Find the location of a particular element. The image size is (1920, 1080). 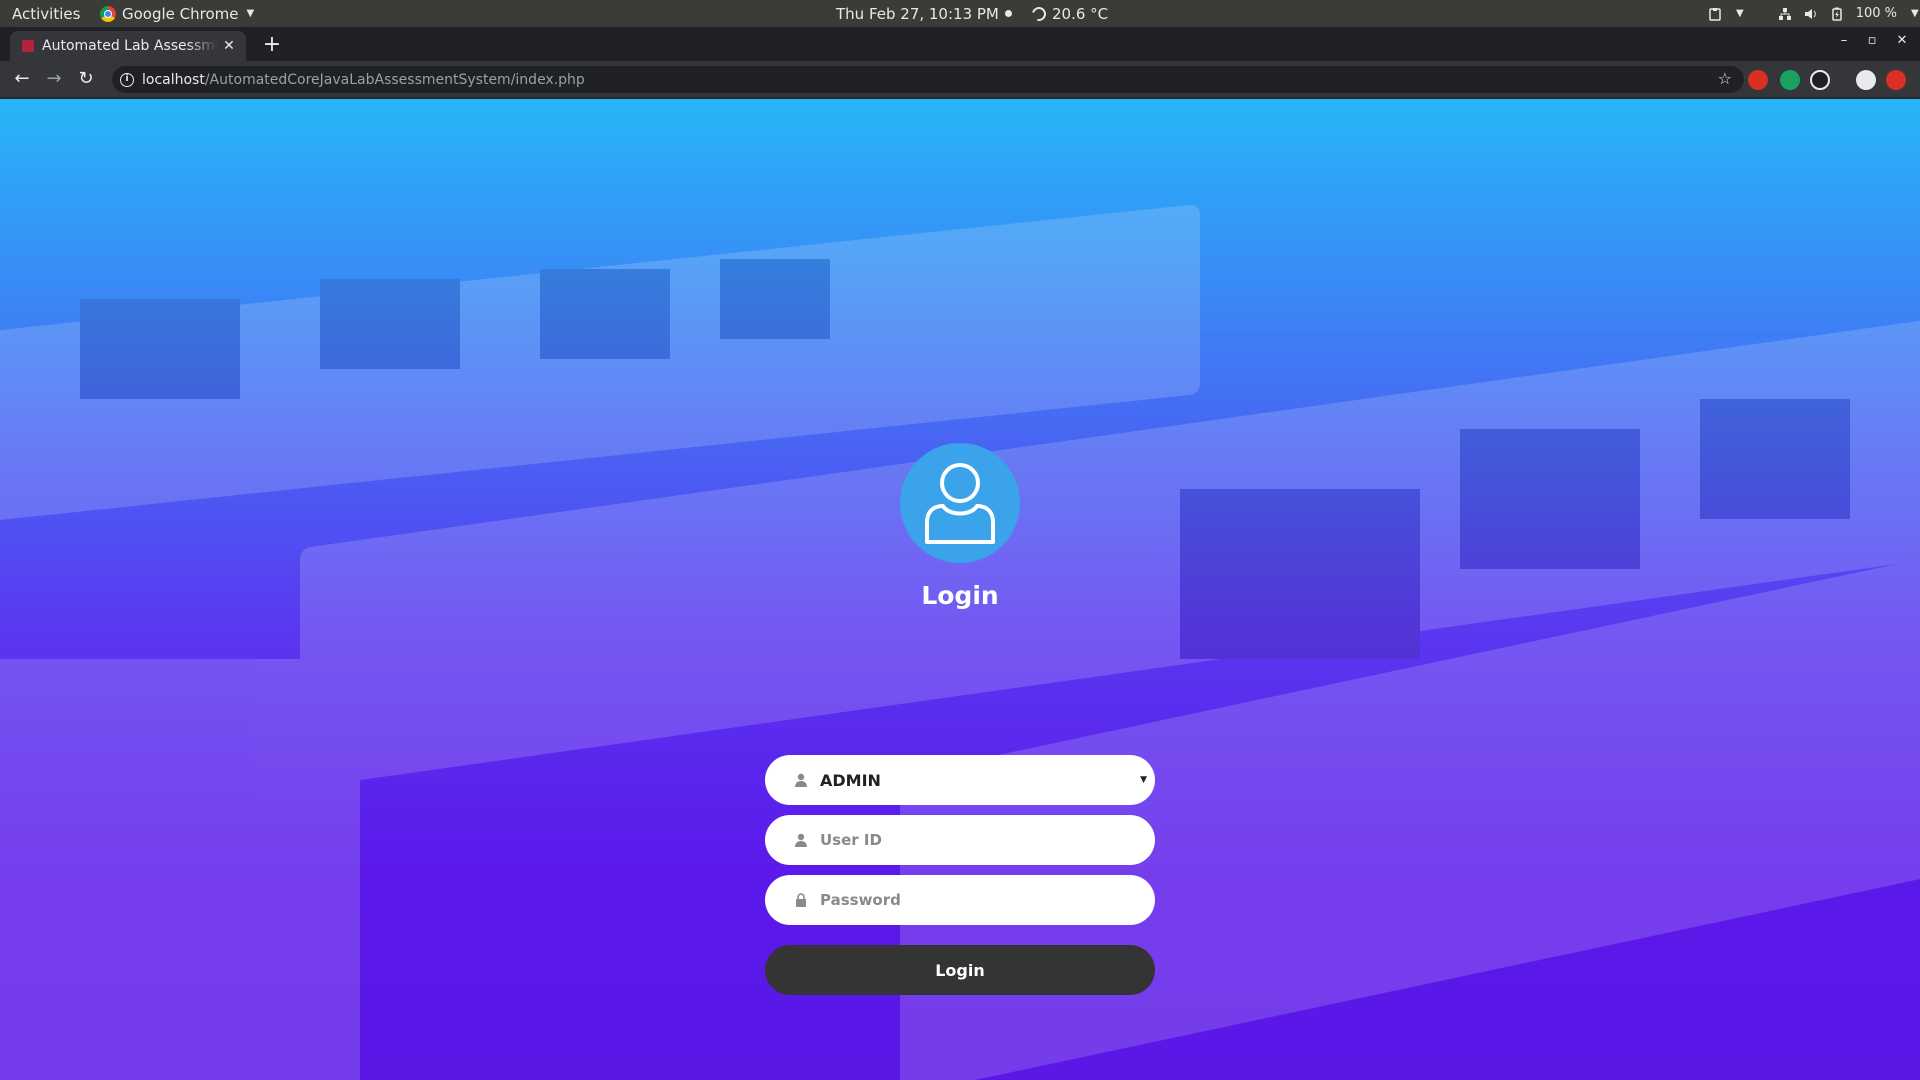

login-title: Login is located at coordinates (960, 595).